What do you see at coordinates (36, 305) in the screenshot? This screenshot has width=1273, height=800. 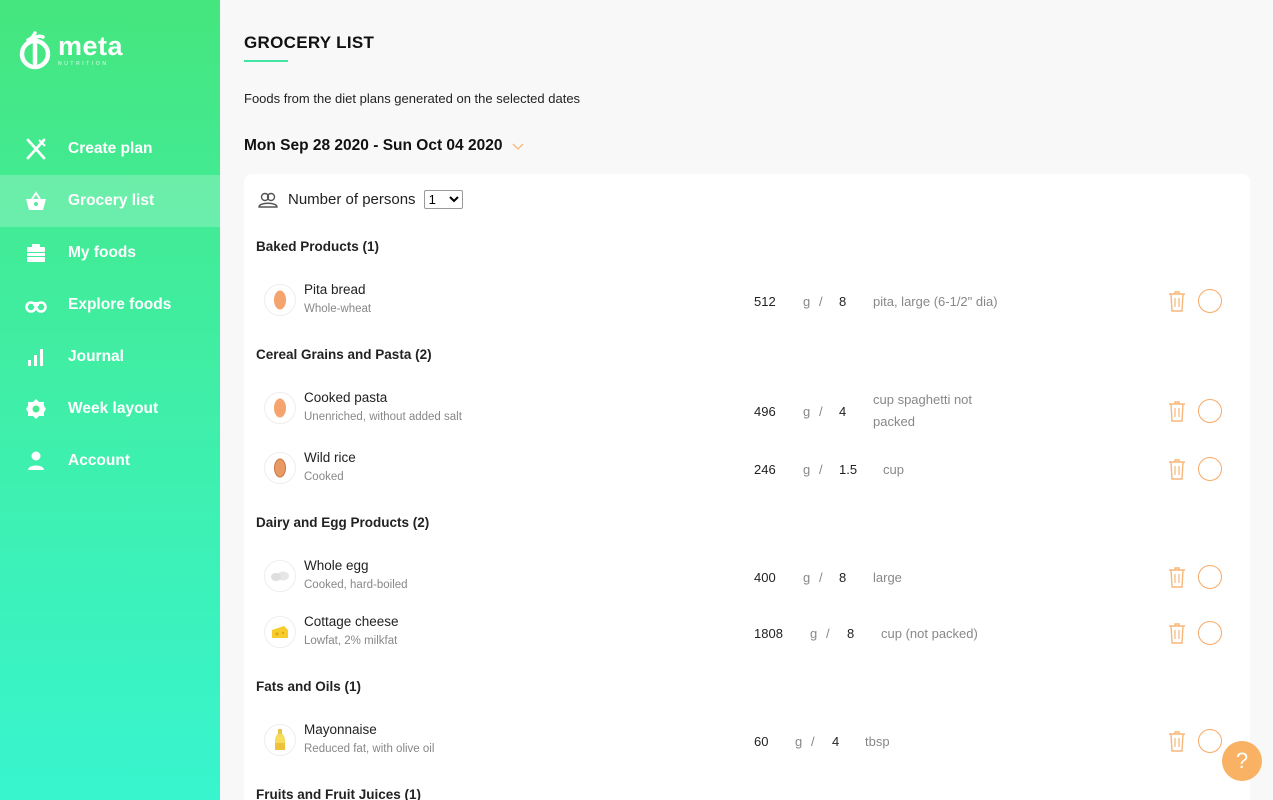 I see `binoculars-icon` at bounding box center [36, 305].